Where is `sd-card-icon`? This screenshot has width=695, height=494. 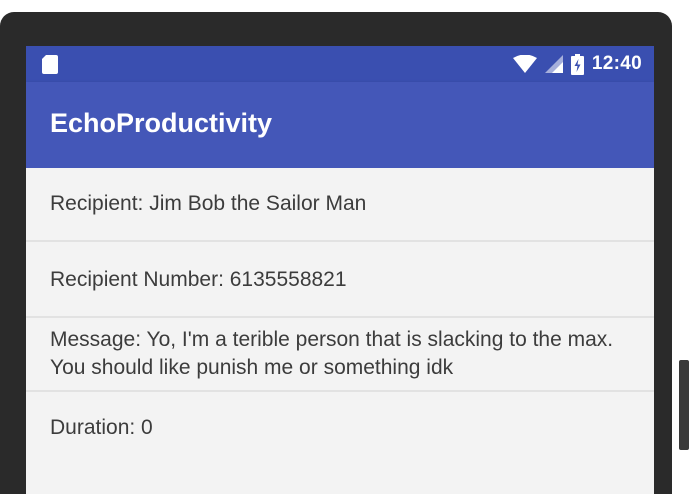 sd-card-icon is located at coordinates (50, 64).